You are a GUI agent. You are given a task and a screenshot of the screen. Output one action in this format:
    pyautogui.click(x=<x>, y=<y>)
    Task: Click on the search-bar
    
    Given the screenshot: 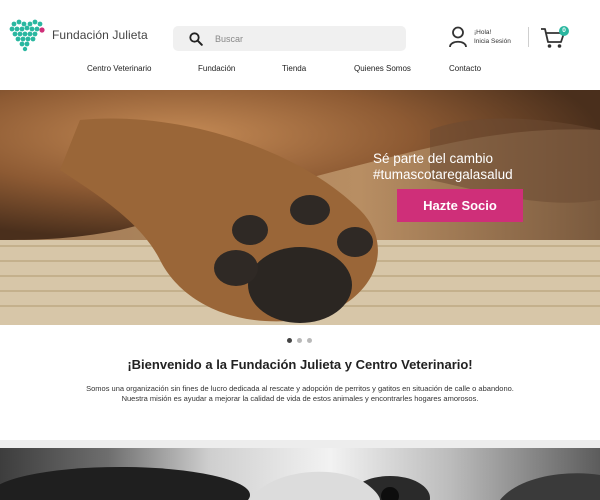 What is the action you would take?
    pyautogui.click(x=289, y=38)
    